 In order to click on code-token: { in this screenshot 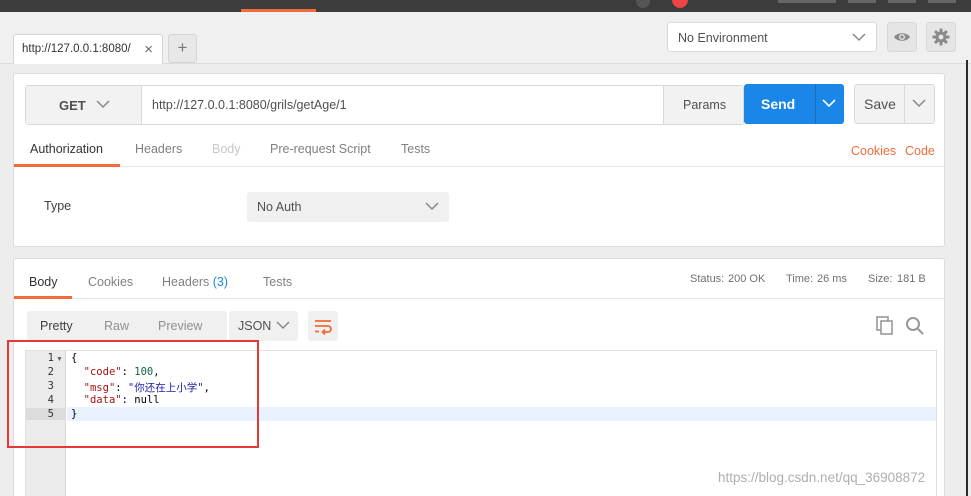, I will do `click(74, 358)`.